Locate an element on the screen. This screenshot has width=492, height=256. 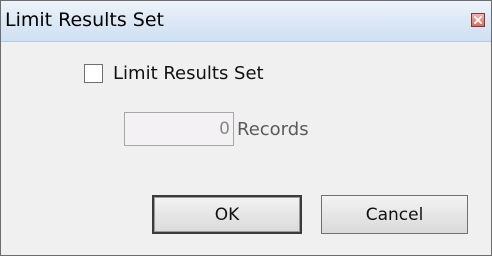
records-row: Records is located at coordinates (216, 129).